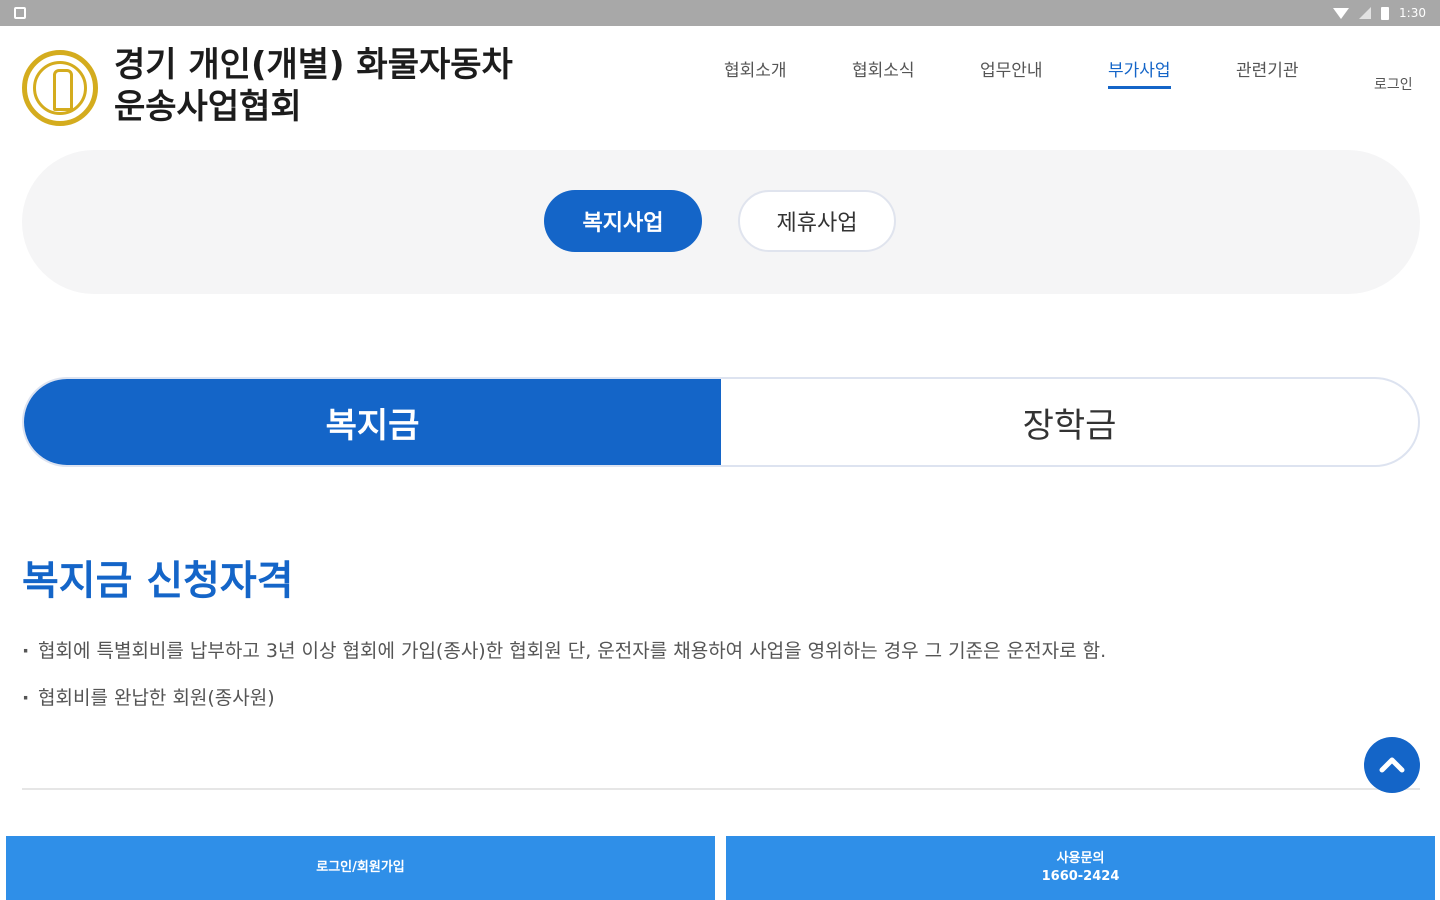 This screenshot has width=1440, height=900. What do you see at coordinates (1412, 13) in the screenshot?
I see `status-time: 1:30` at bounding box center [1412, 13].